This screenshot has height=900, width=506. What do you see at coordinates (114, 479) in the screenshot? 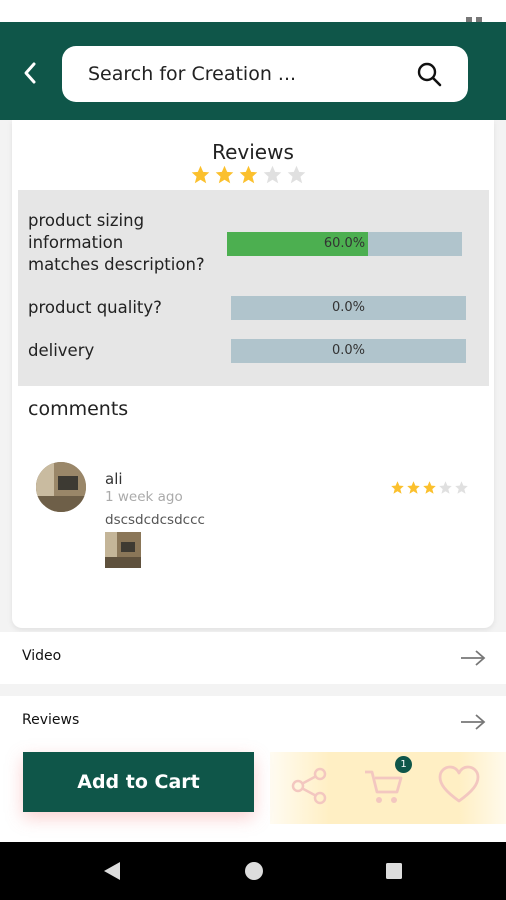
I see `comment-author: ali` at bounding box center [114, 479].